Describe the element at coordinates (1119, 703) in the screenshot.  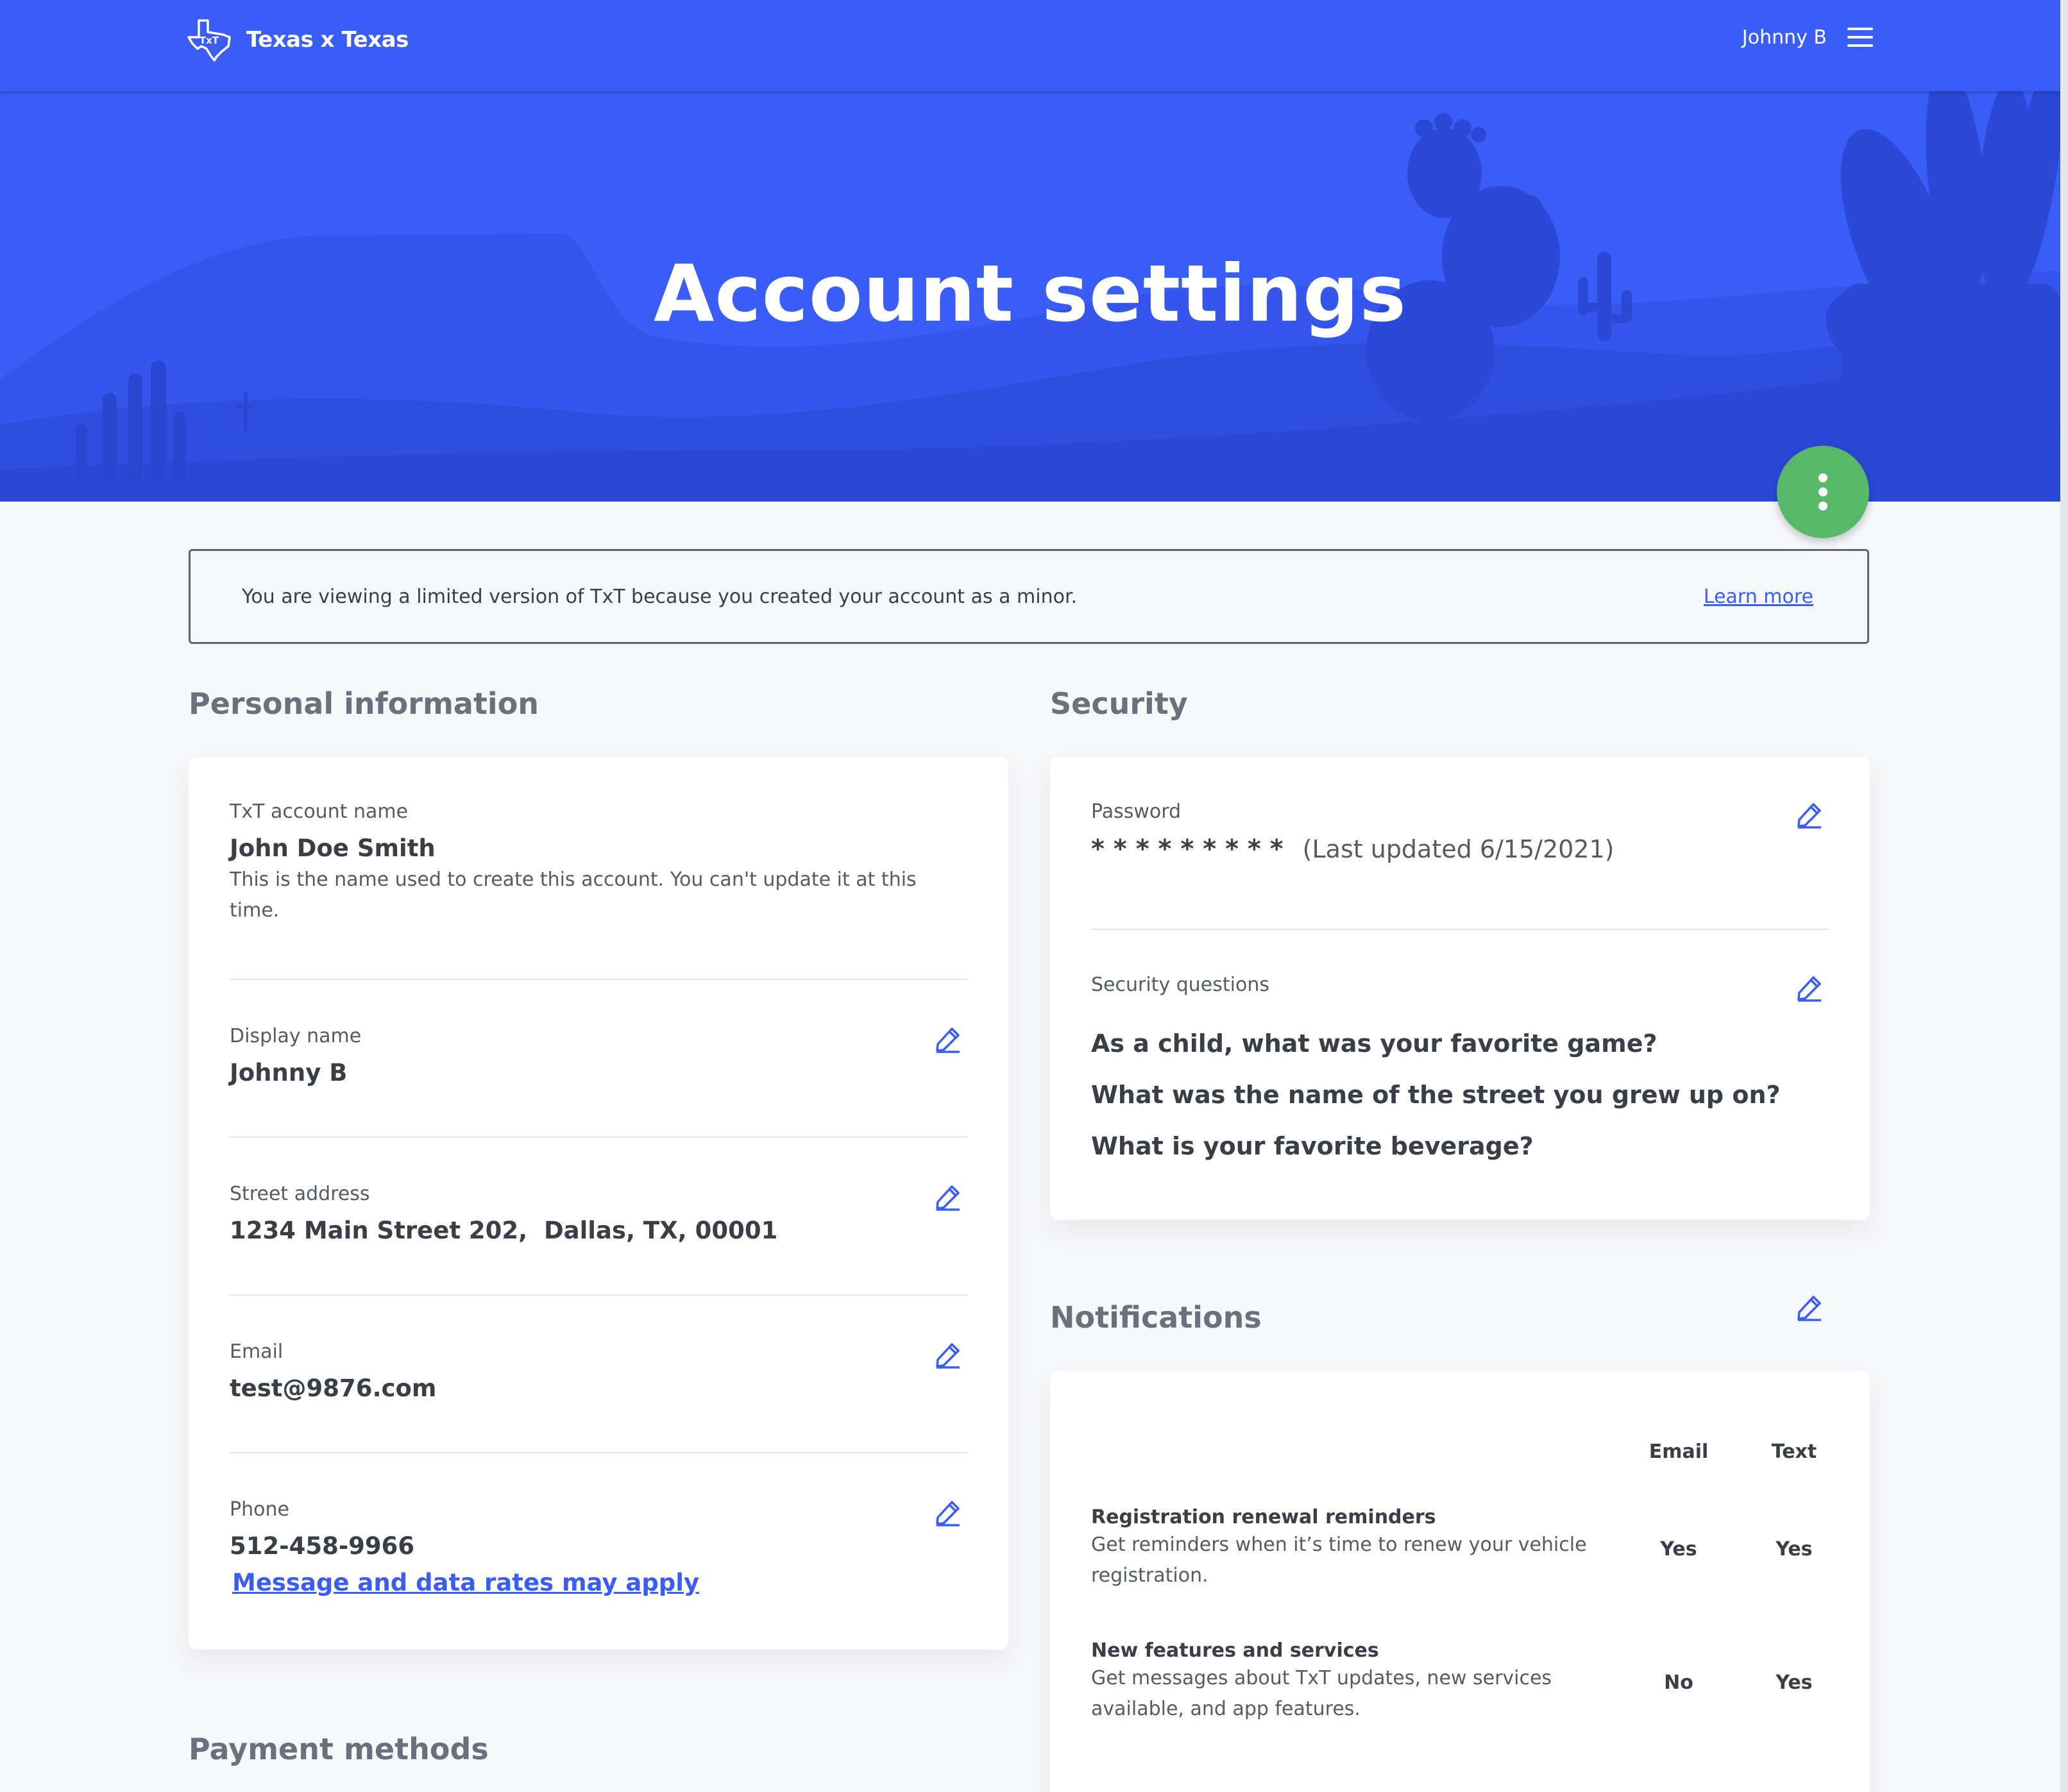
I see `security-heading: Security` at that location.